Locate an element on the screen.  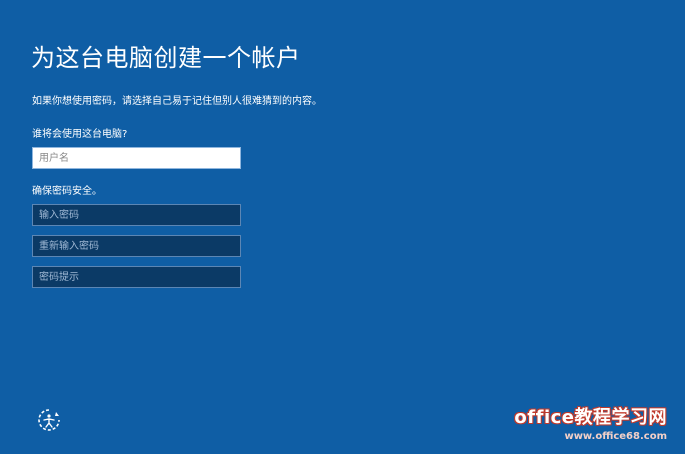
who-label: 谁将会使用这台电脑? is located at coordinates (80, 134).